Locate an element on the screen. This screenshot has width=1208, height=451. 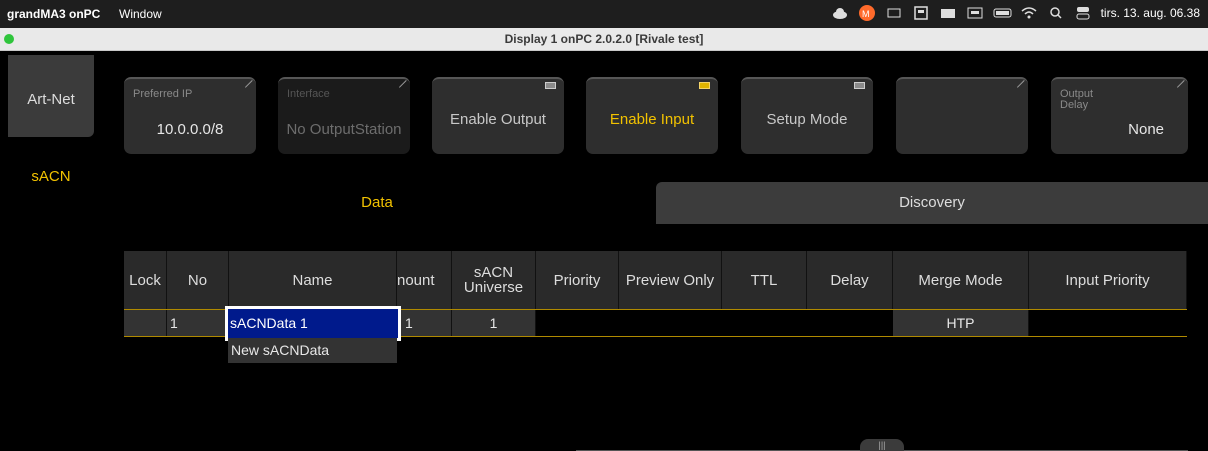
enable-input-label: Enable Input is located at coordinates (652, 119).